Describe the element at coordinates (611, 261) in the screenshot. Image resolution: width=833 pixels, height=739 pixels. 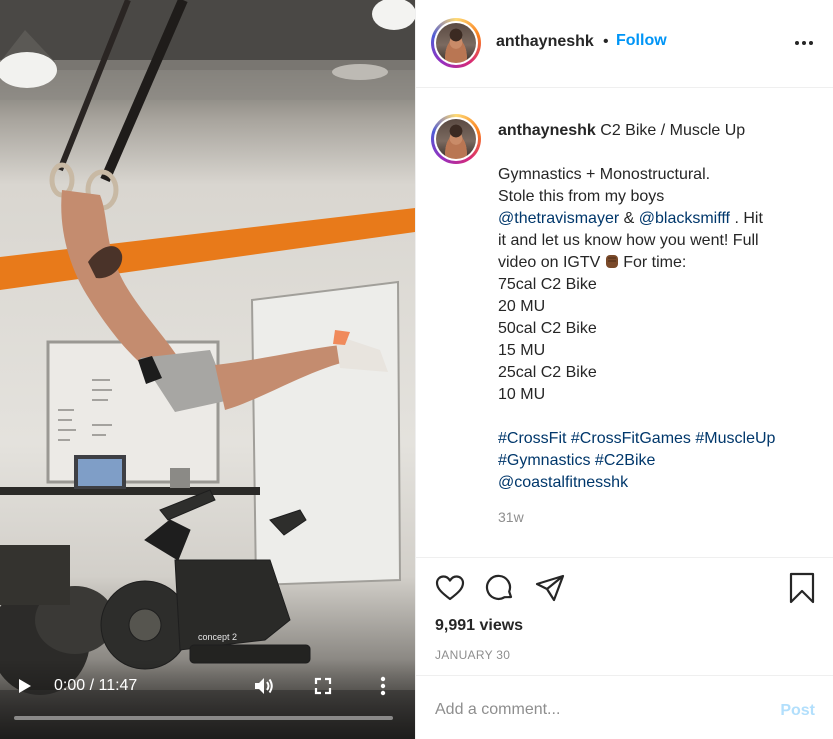
I see `fist-emoji-icon` at that location.